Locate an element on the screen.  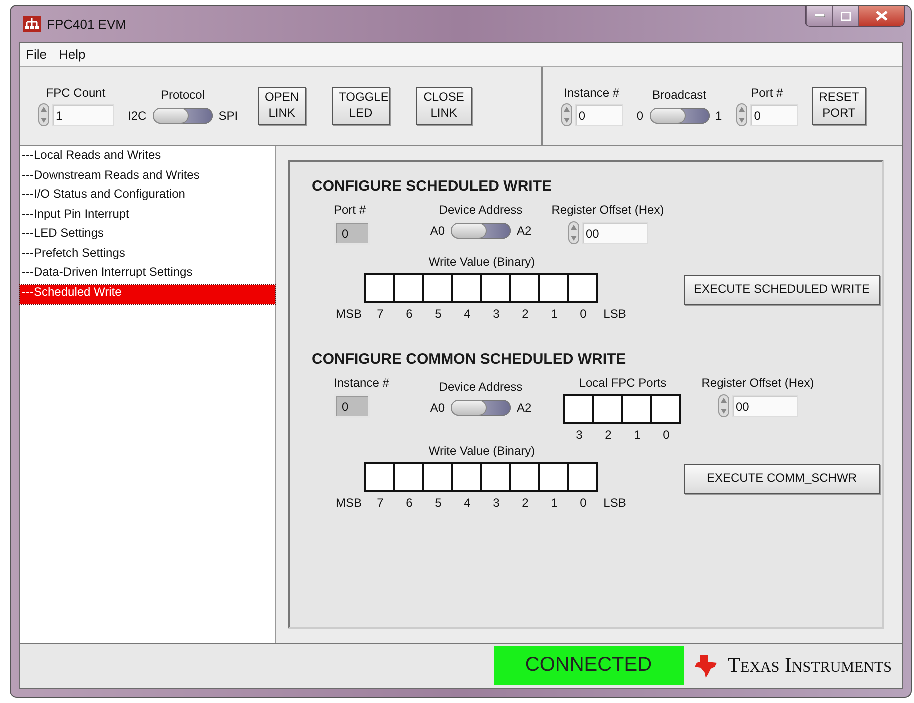
local-ports-label: Local FPC Ports is located at coordinates (623, 383).